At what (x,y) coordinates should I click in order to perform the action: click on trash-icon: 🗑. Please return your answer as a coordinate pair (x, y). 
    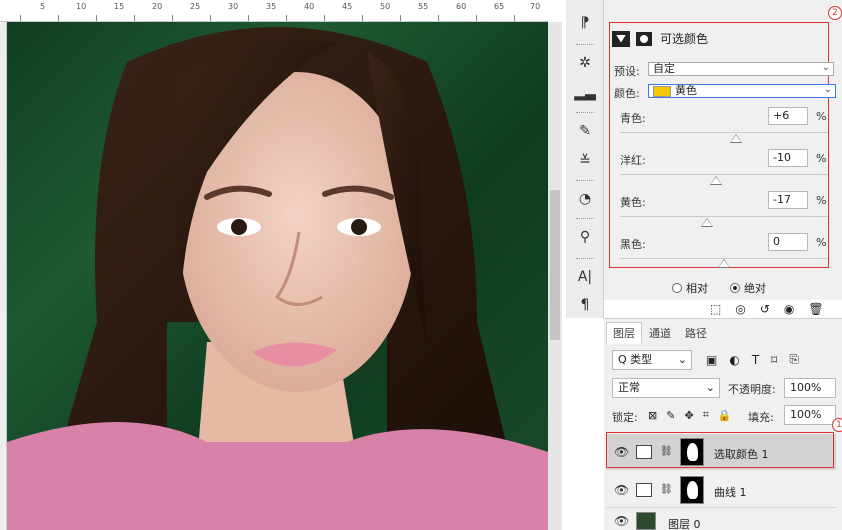
    Looking at the image, I should click on (815, 309).